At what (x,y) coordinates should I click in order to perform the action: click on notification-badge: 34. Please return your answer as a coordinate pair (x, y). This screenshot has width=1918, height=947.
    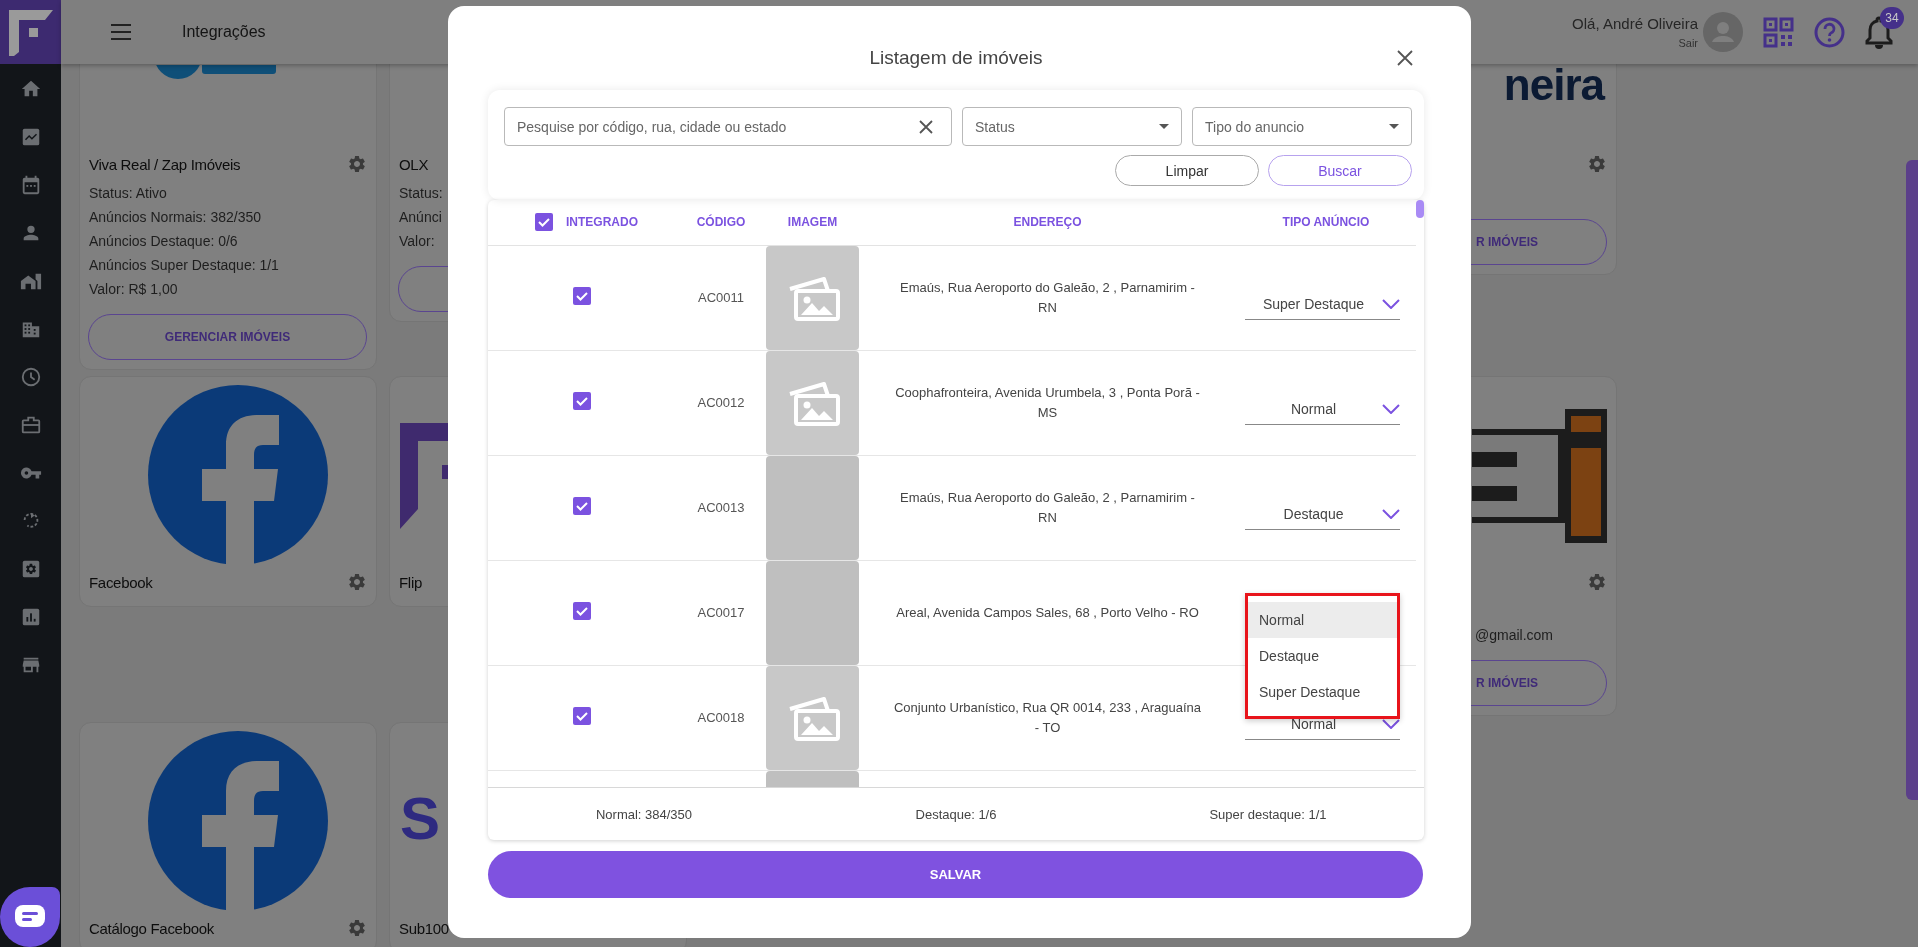
    Looking at the image, I should click on (1892, 18).